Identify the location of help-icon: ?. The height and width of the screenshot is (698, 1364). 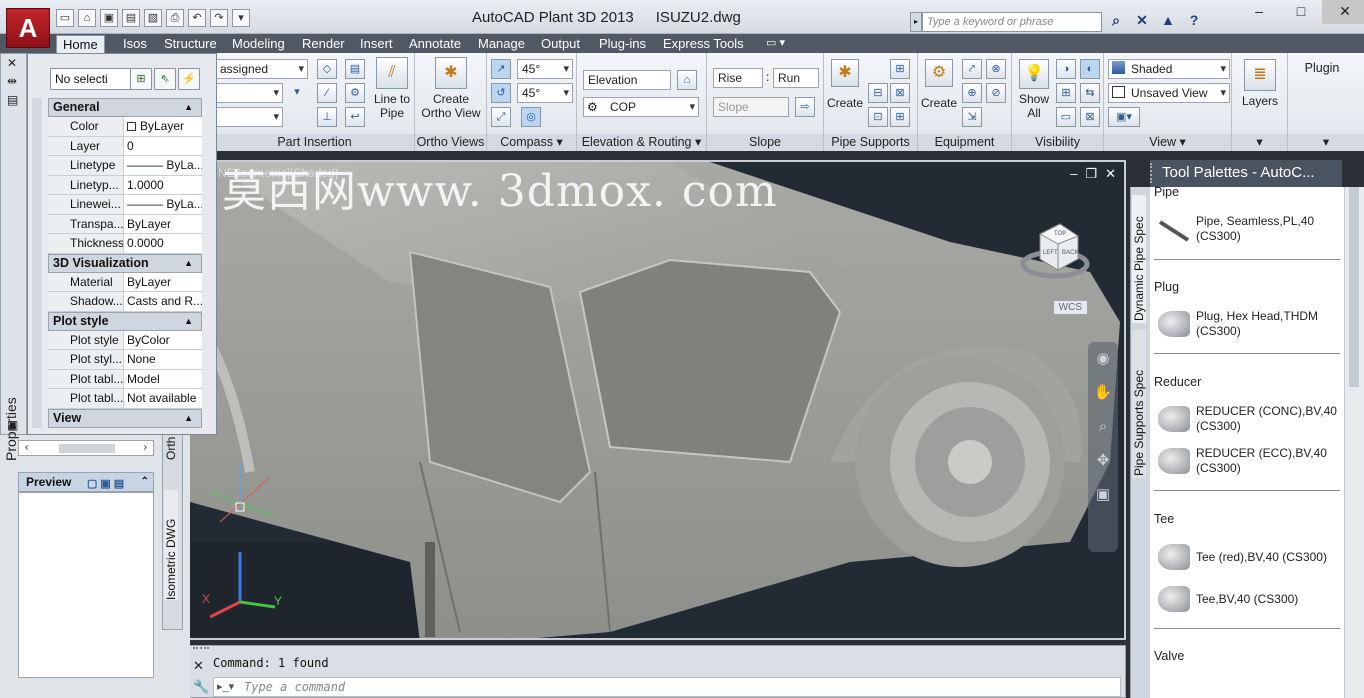
(1194, 21).